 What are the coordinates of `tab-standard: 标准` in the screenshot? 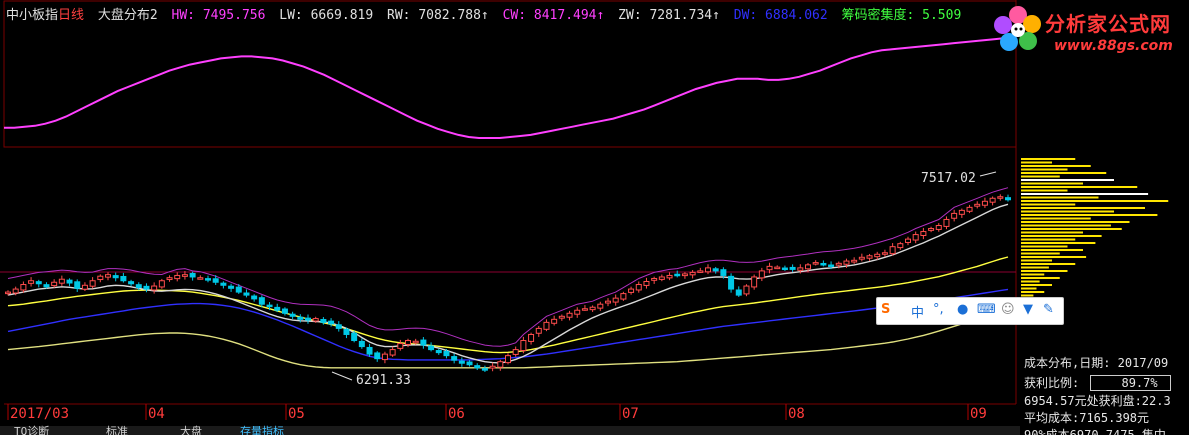 It's located at (117, 429).